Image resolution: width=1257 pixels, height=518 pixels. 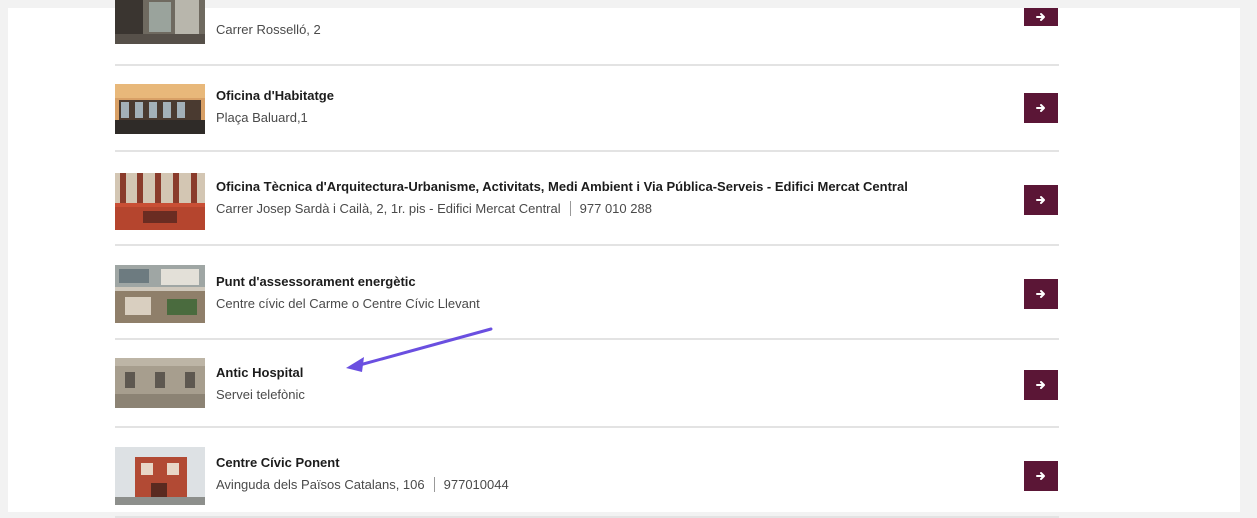 I want to click on item-address: Servei telefònic, so click(x=260, y=394).